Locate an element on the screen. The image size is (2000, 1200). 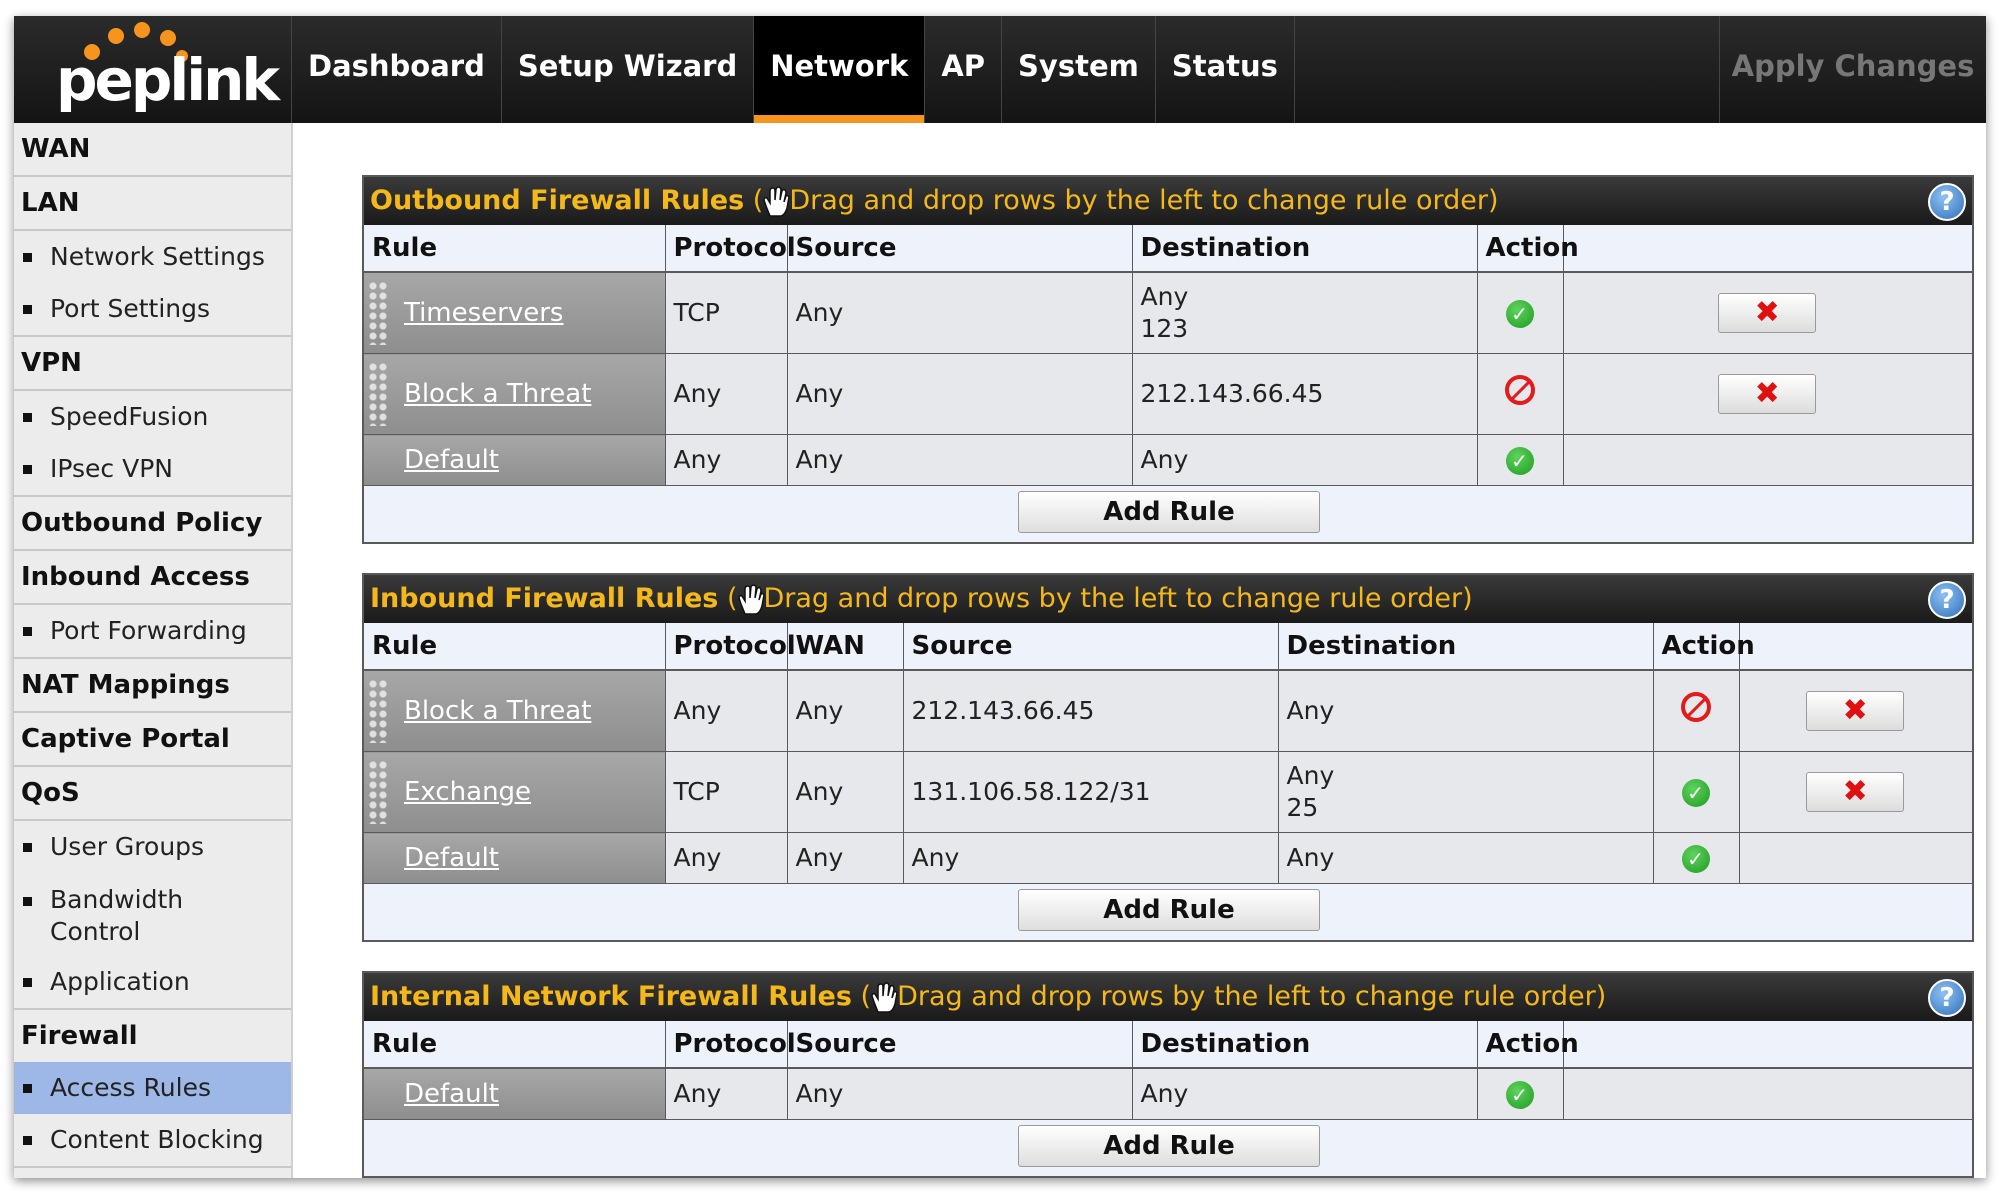
drag-handle: Exchange is located at coordinates (515, 792).